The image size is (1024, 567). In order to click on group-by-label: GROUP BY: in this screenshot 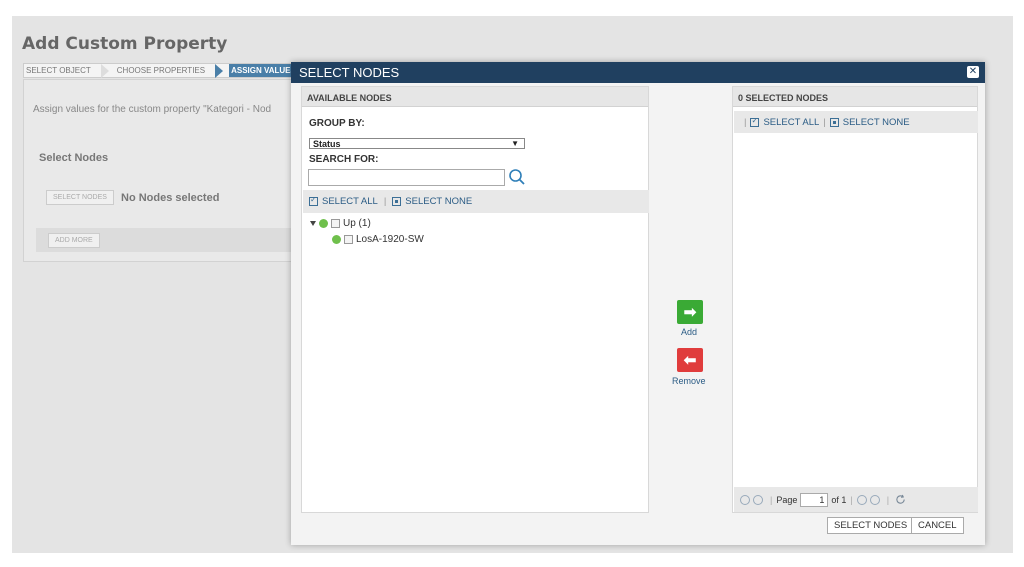, I will do `click(337, 123)`.